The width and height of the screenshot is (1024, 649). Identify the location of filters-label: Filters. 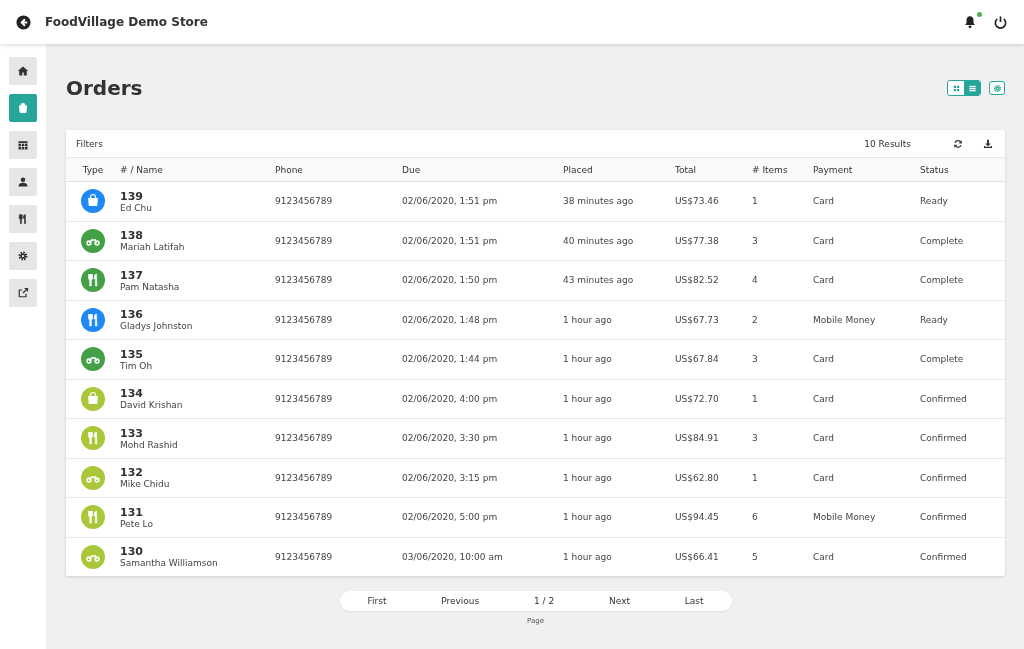
(89, 143).